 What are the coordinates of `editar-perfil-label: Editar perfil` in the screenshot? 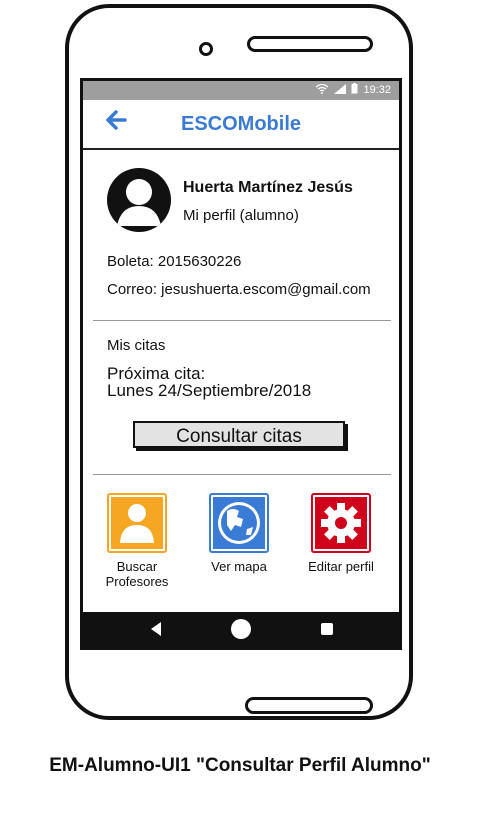 It's located at (341, 566).